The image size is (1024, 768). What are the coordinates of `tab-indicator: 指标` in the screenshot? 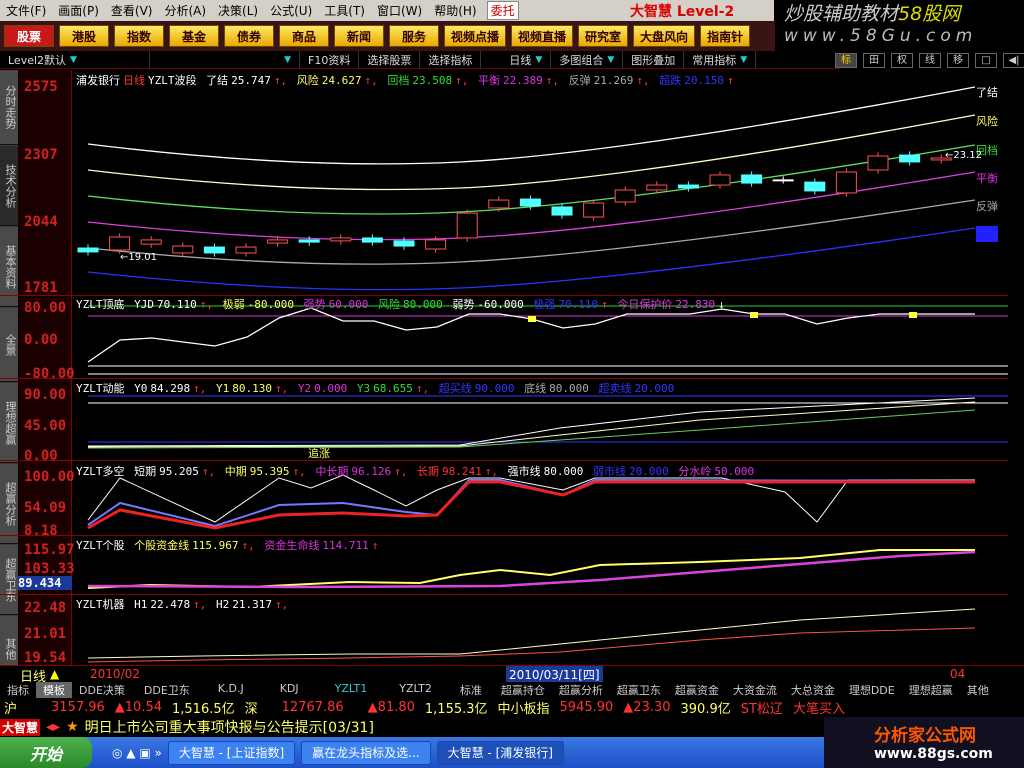 It's located at (18, 690).